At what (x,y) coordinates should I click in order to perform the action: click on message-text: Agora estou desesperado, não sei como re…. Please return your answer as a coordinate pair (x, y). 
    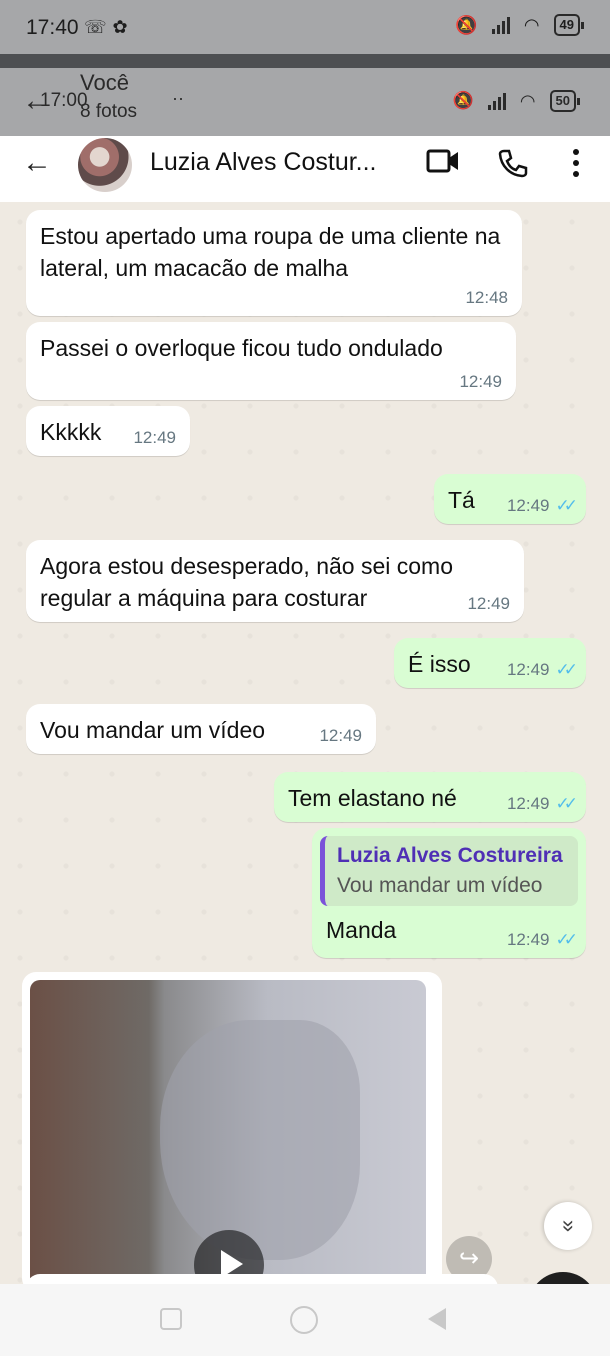
    Looking at the image, I should click on (246, 582).